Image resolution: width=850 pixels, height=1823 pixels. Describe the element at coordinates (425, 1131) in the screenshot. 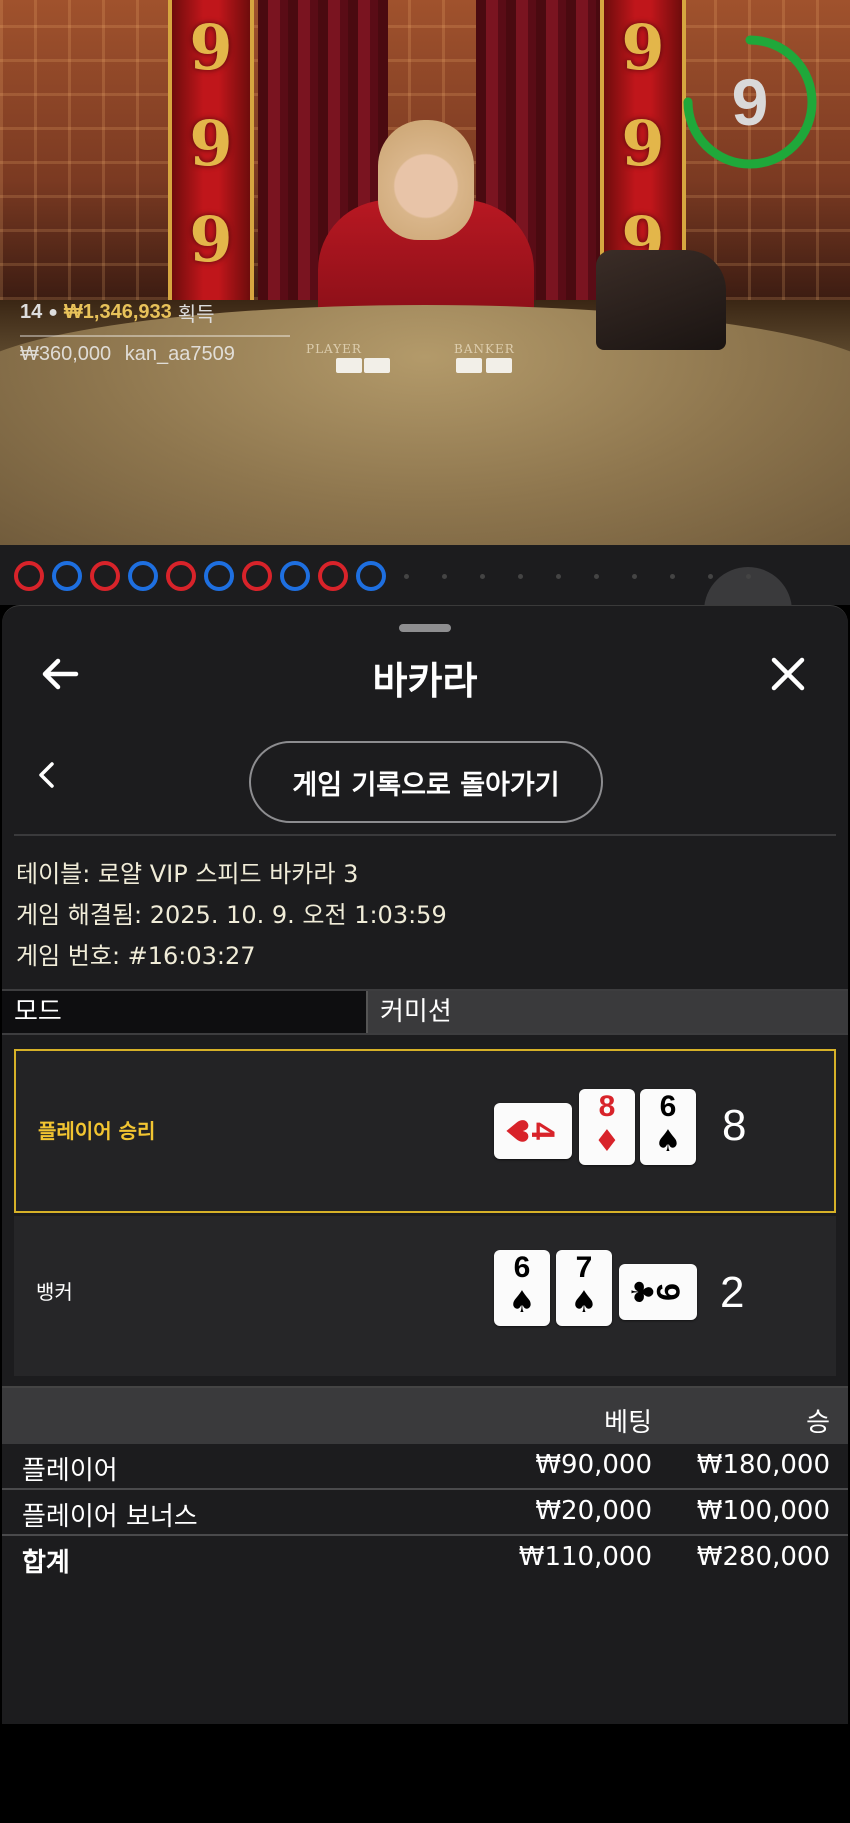

I see `player-hand-panel: 플레이어 승리 ♥ 4 8 ♦ 6 ♠ 8` at that location.